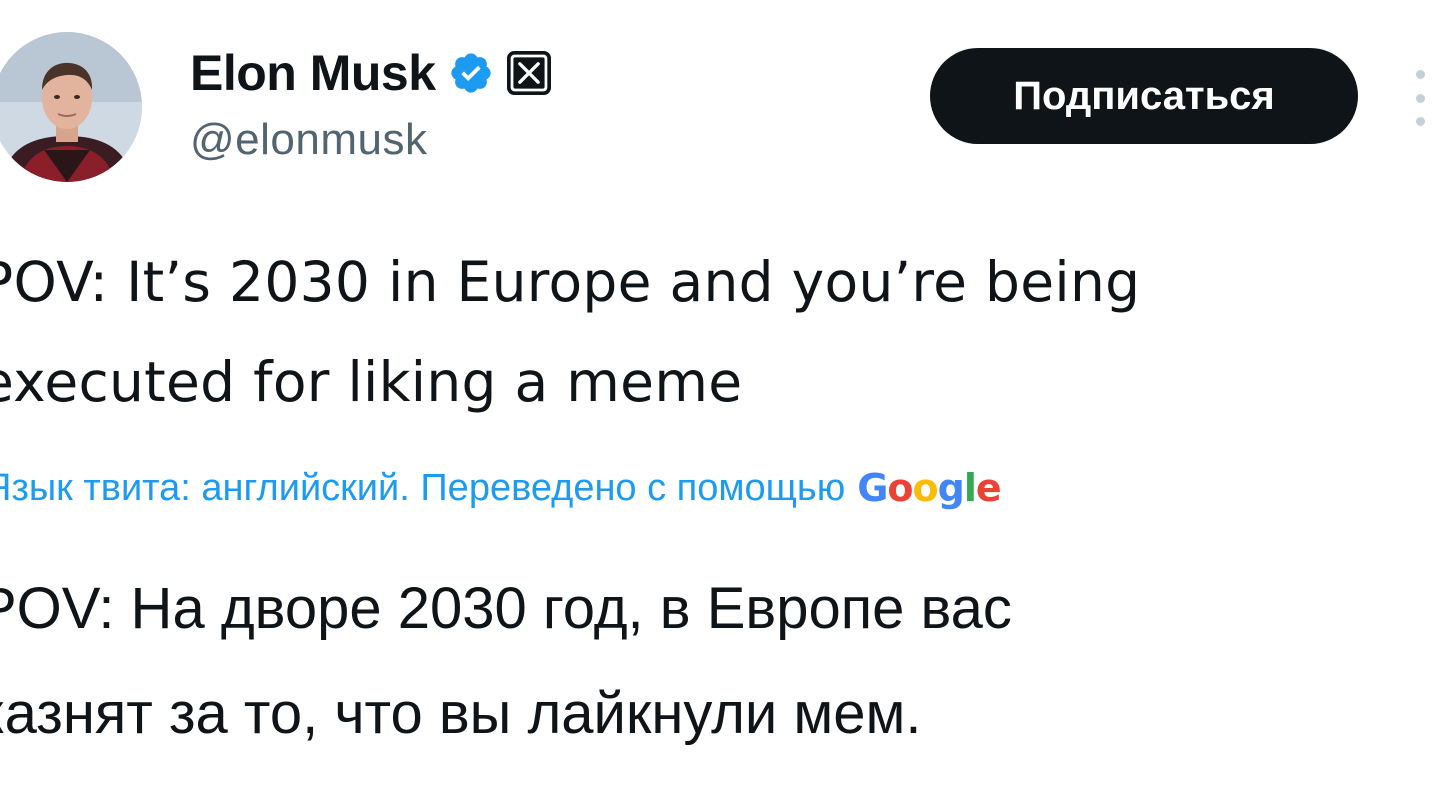  What do you see at coordinates (461, 713) in the screenshot?
I see `translated-text-line: казнят за то, что вы лайкнули мем.` at bounding box center [461, 713].